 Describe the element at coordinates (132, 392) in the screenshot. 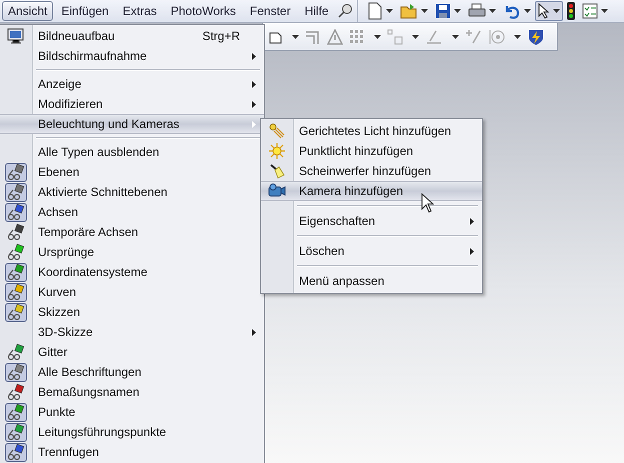

I see `menu-item: Bemaßungsnamen` at that location.